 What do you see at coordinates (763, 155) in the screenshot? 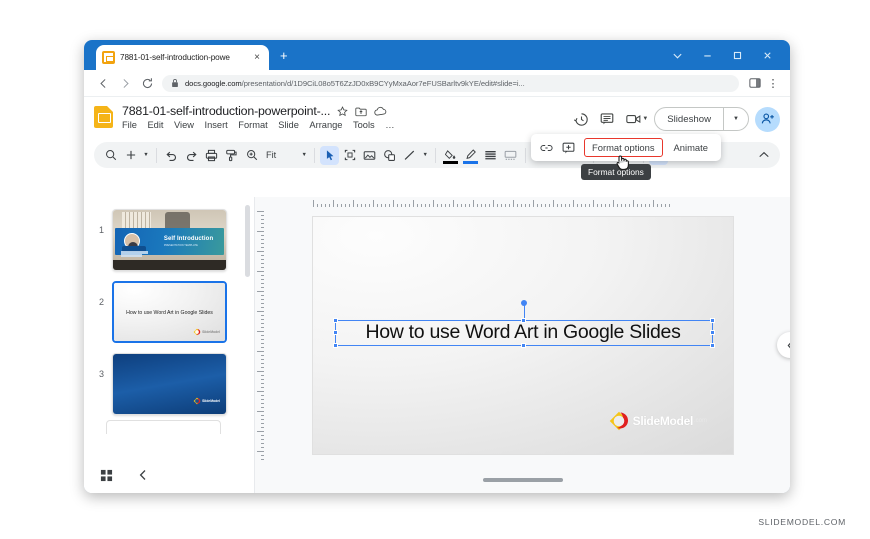
I see `collapse-toolbar-icon` at bounding box center [763, 155].